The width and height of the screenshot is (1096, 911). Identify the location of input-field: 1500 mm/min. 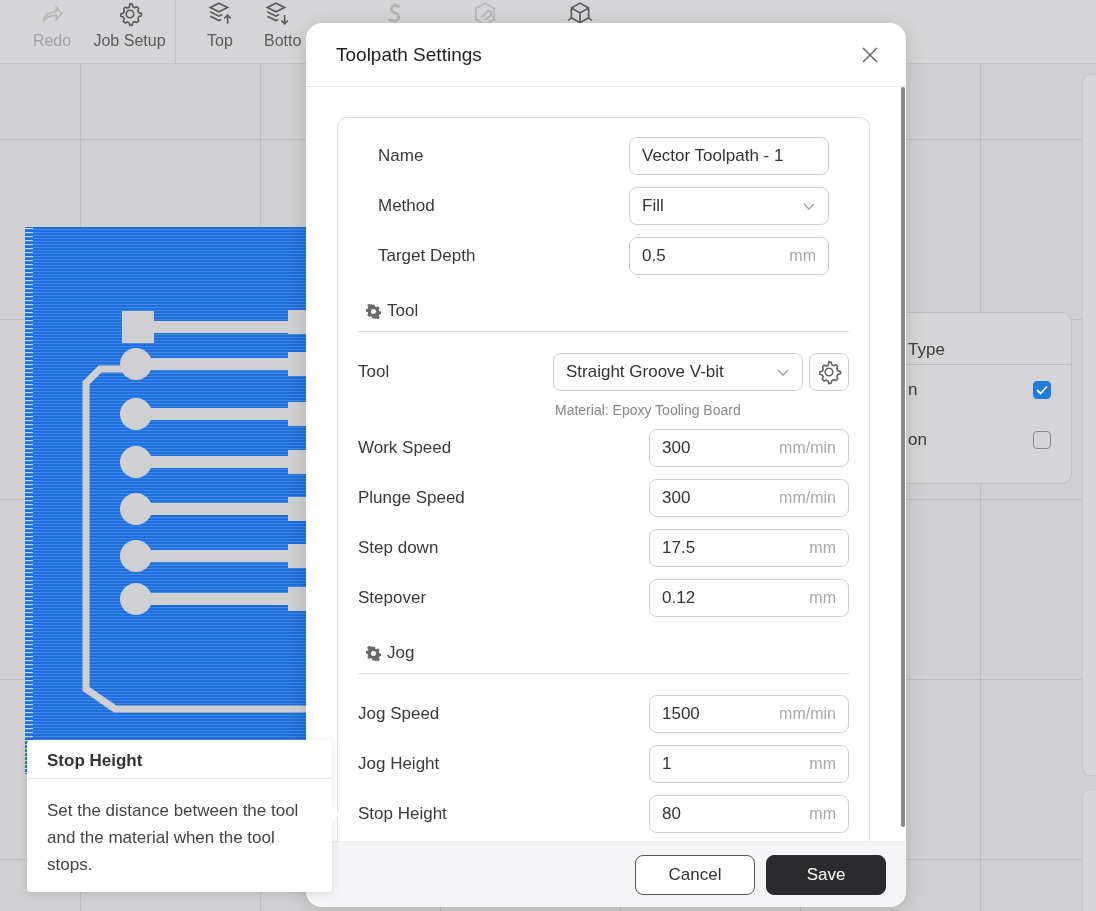
(749, 714).